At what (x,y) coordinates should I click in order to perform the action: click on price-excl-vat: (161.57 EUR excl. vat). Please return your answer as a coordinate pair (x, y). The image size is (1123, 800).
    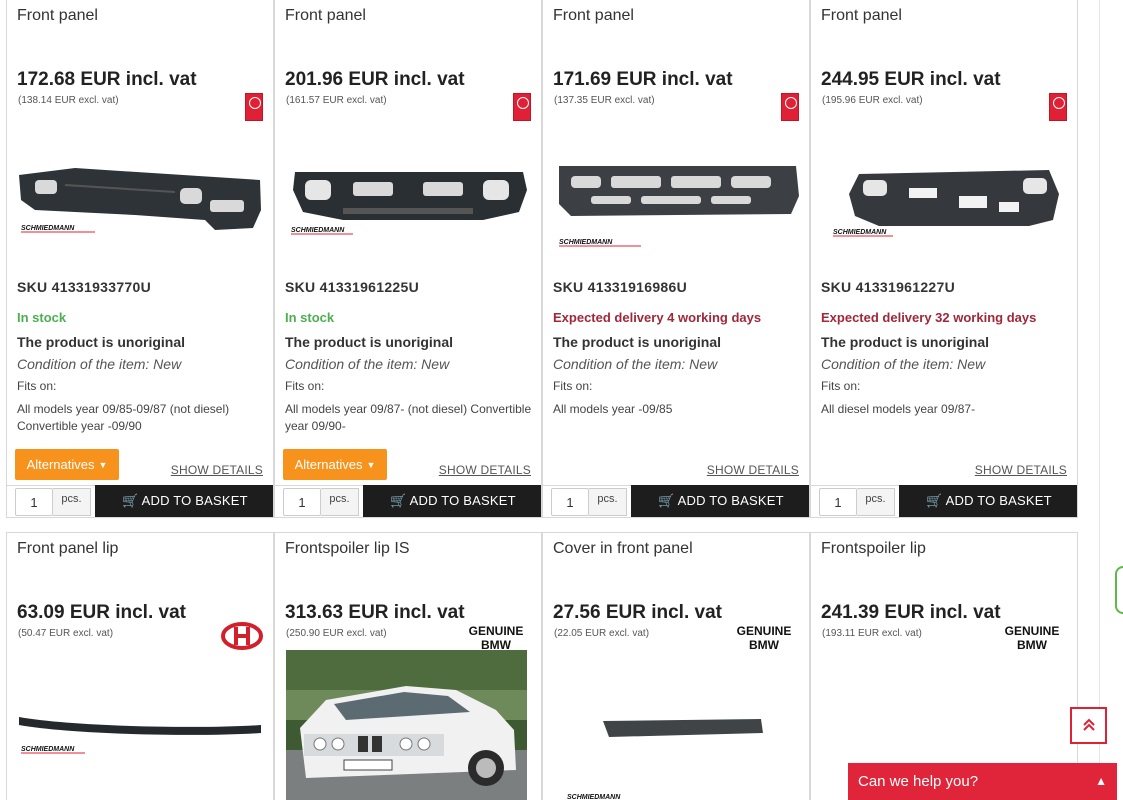
    Looking at the image, I should click on (336, 100).